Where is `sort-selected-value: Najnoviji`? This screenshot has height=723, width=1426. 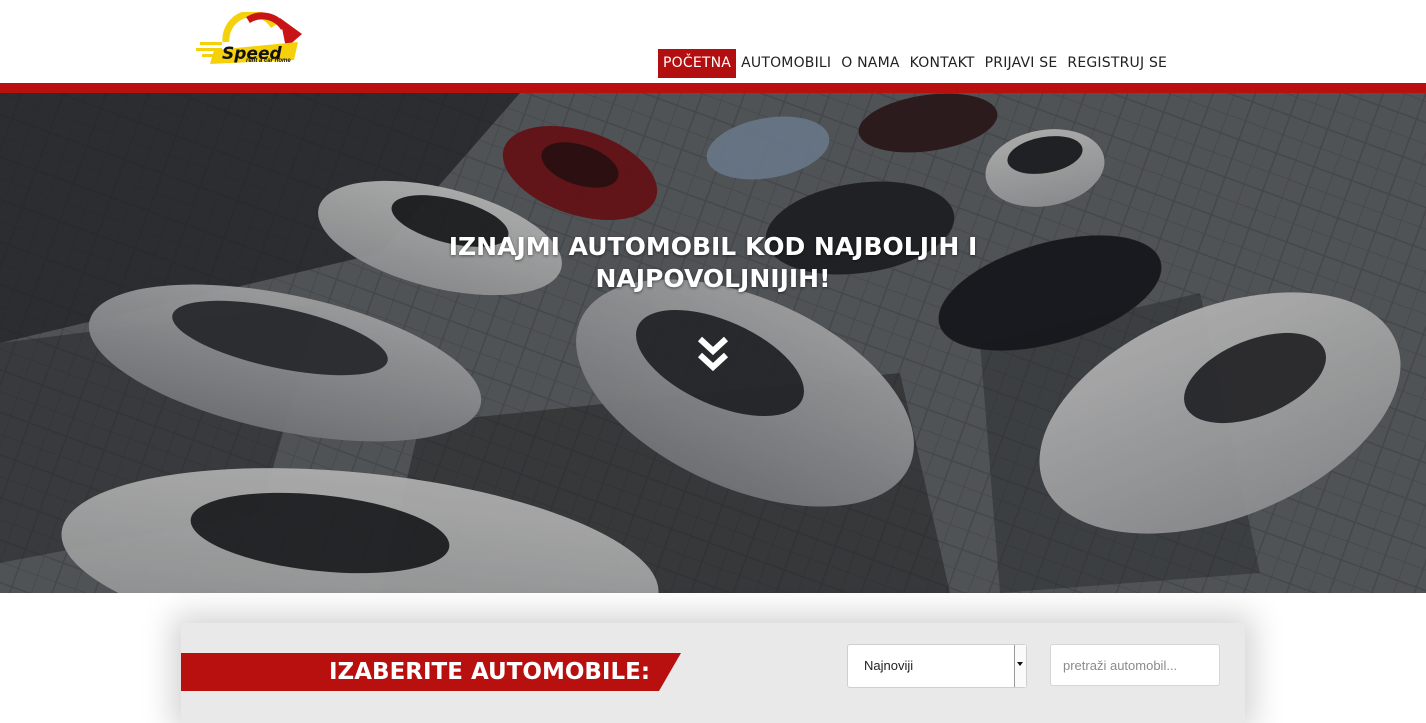
sort-selected-value: Najnoviji is located at coordinates (889, 665).